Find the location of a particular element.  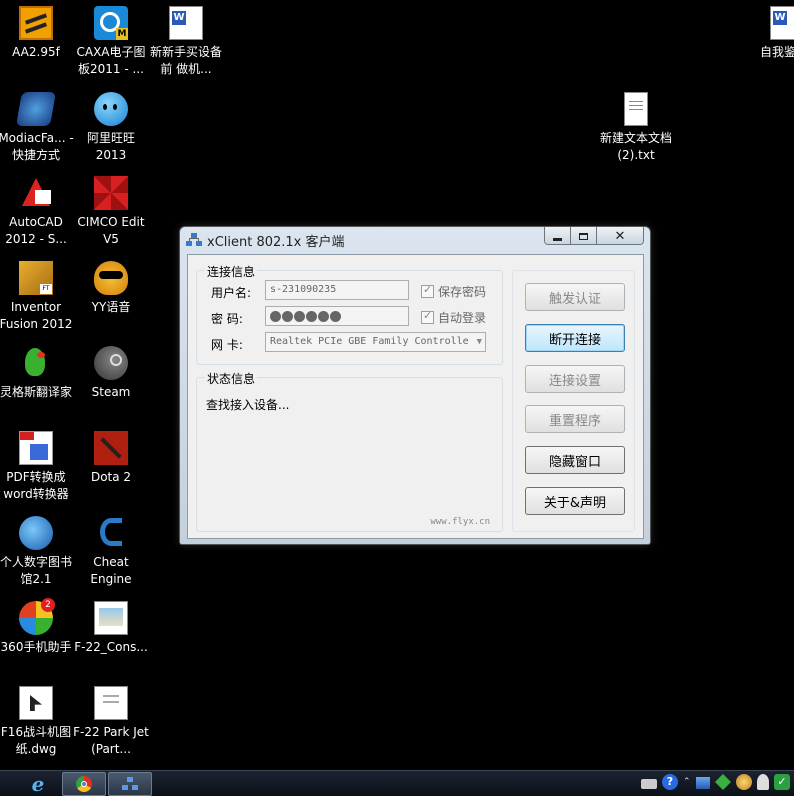

desktop-icon-lingoes: 灵格斯翻译家 is located at coordinates (37, 373).